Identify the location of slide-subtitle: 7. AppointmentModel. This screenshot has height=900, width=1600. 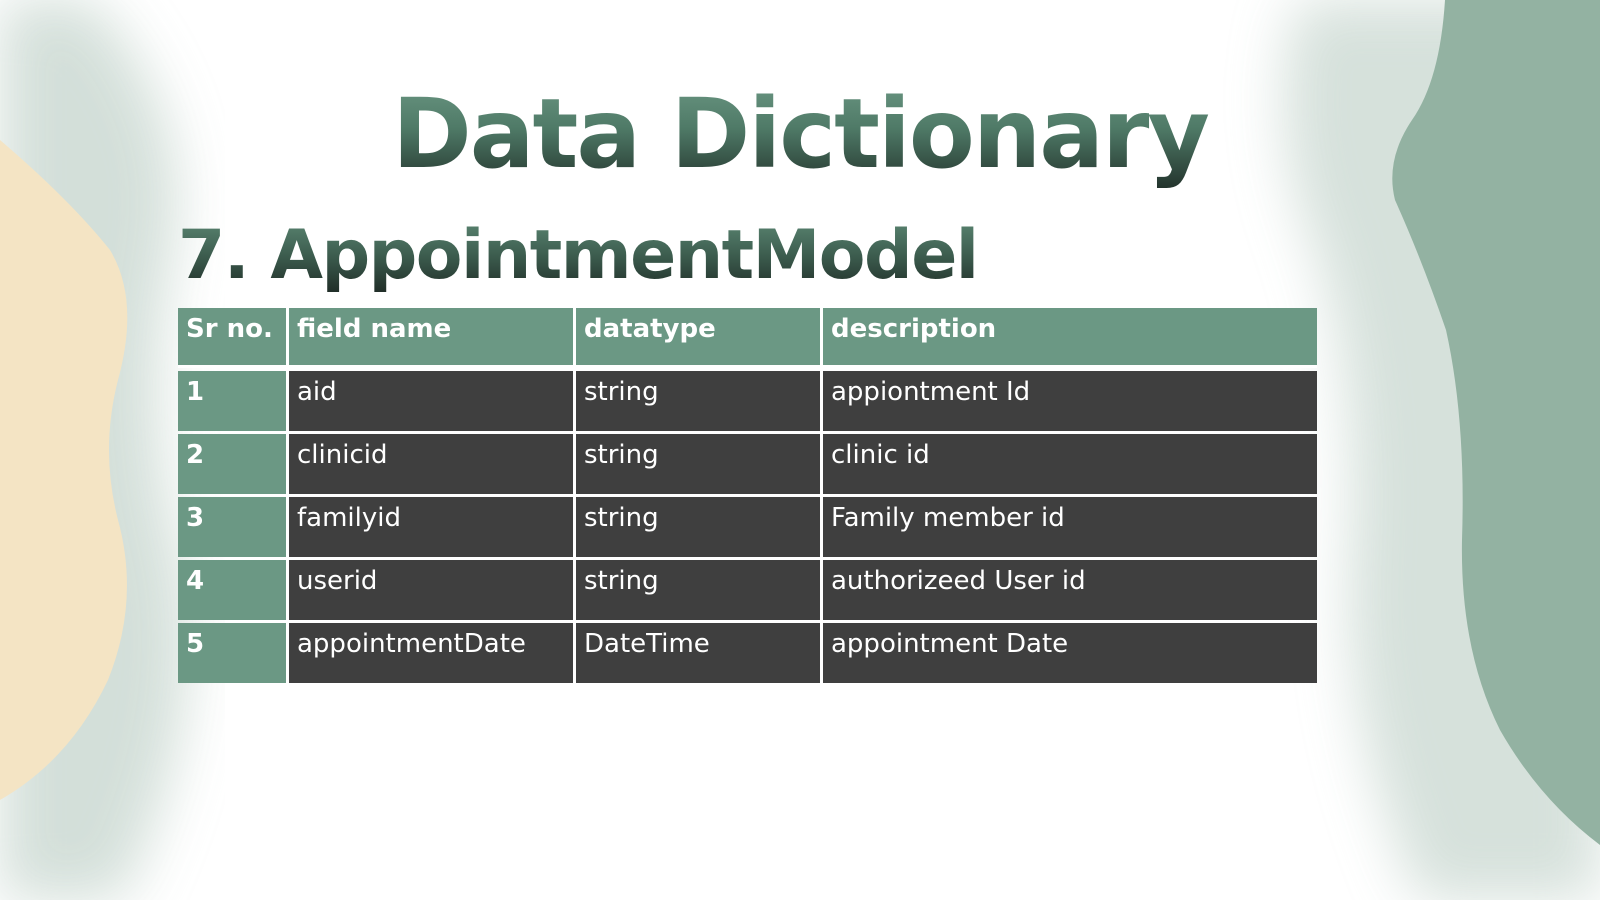
(578, 256).